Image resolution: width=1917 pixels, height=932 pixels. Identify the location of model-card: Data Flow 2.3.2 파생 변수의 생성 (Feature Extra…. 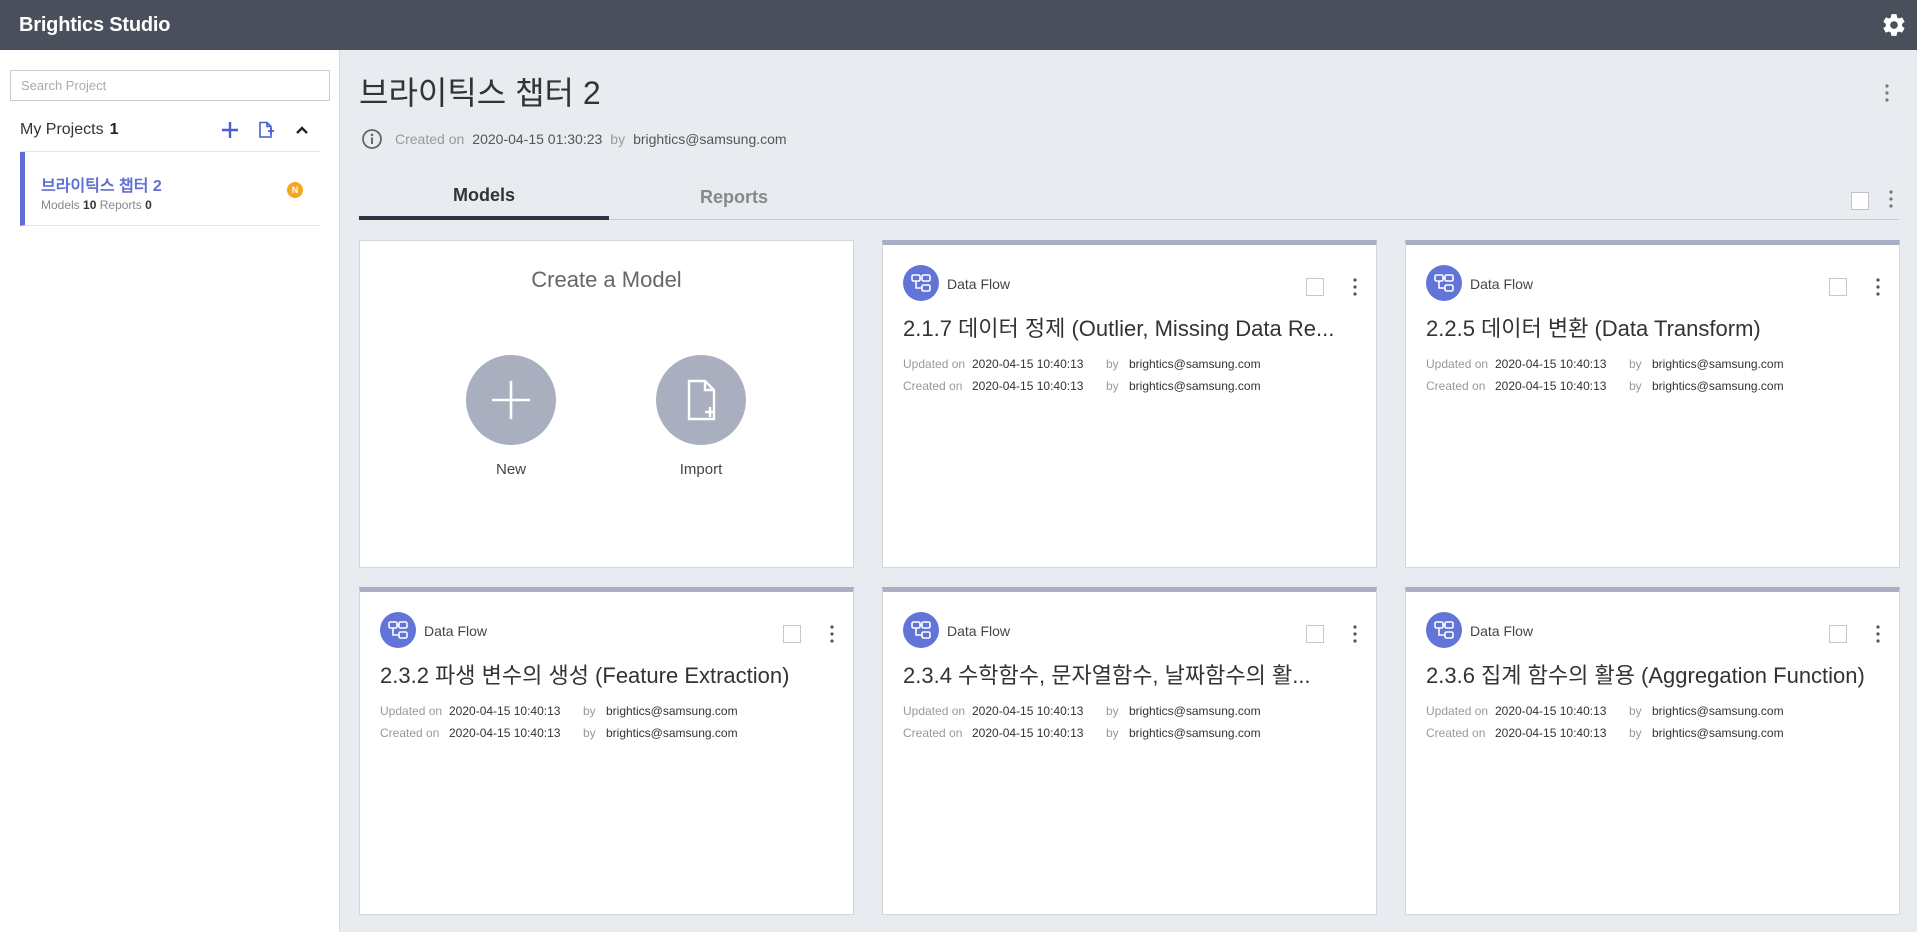
(606, 751).